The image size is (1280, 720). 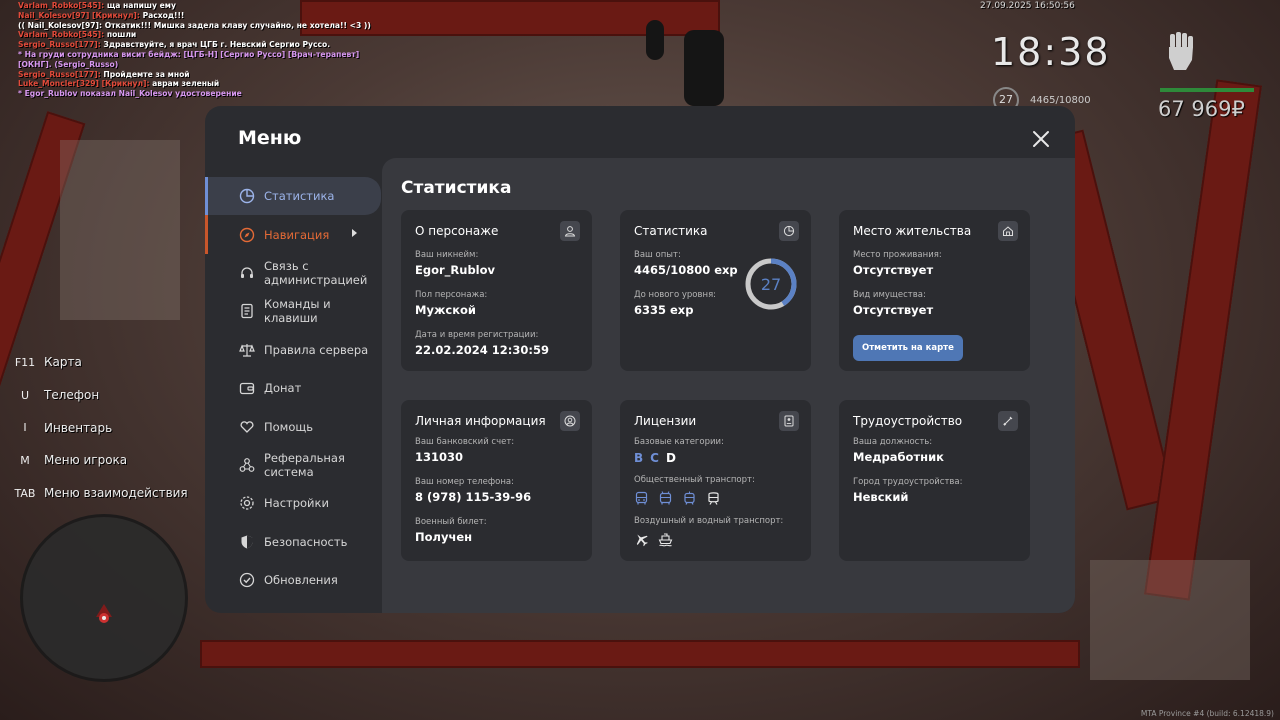 What do you see at coordinates (293, 273) in the screenshot?
I see `sidebar-item-admin-contact: Связь с администрацией` at bounding box center [293, 273].